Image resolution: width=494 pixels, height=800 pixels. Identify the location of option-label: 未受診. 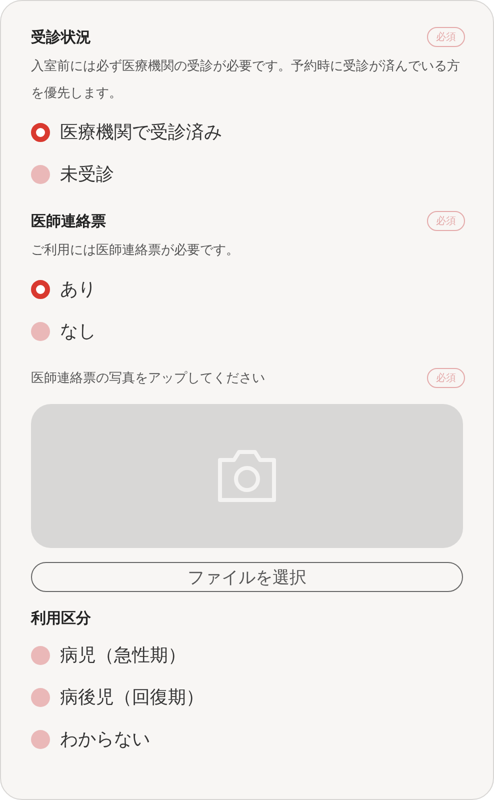
(87, 174).